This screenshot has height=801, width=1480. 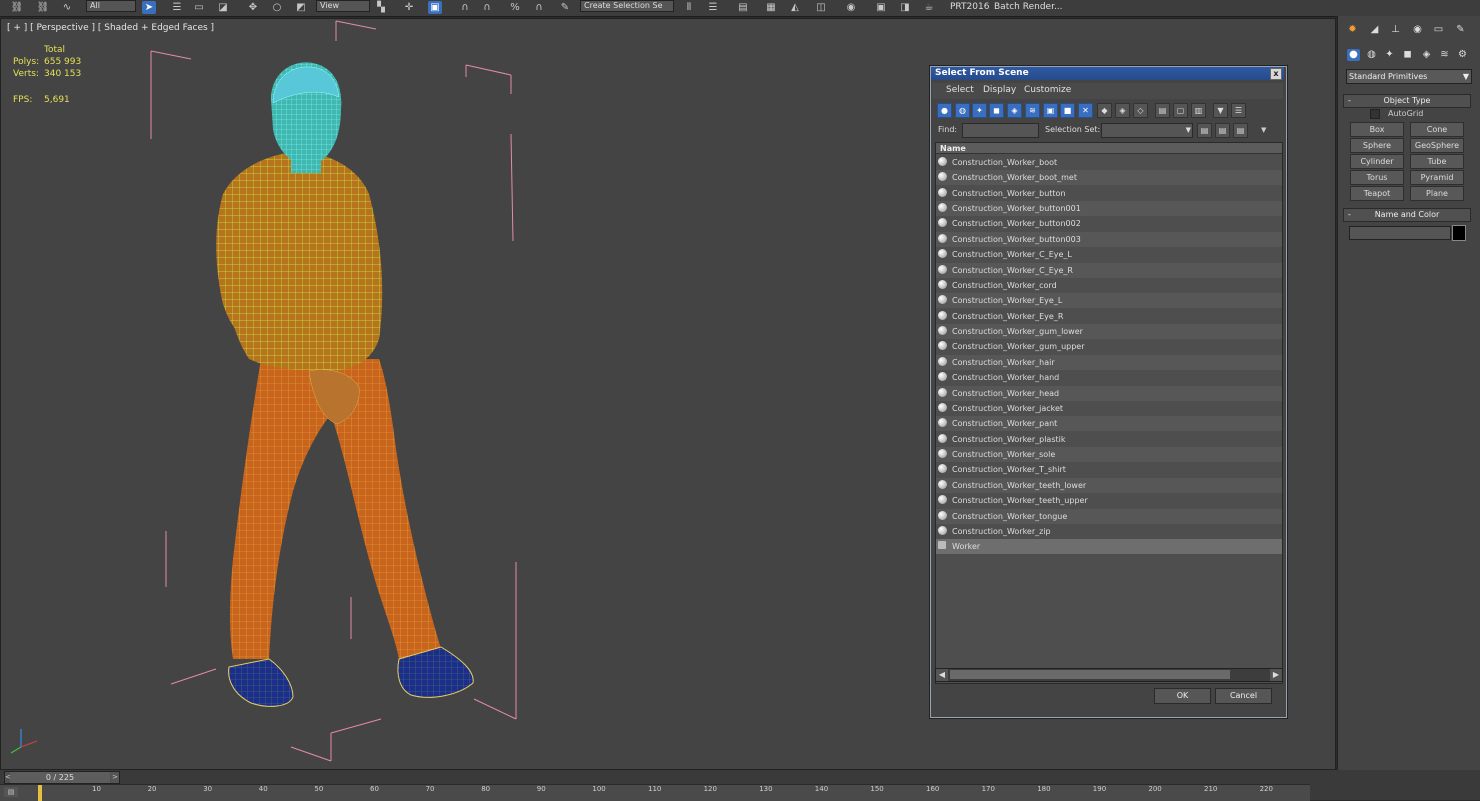 What do you see at coordinates (1109, 362) in the screenshot?
I see `list-item: Construction_Worker_hair` at bounding box center [1109, 362].